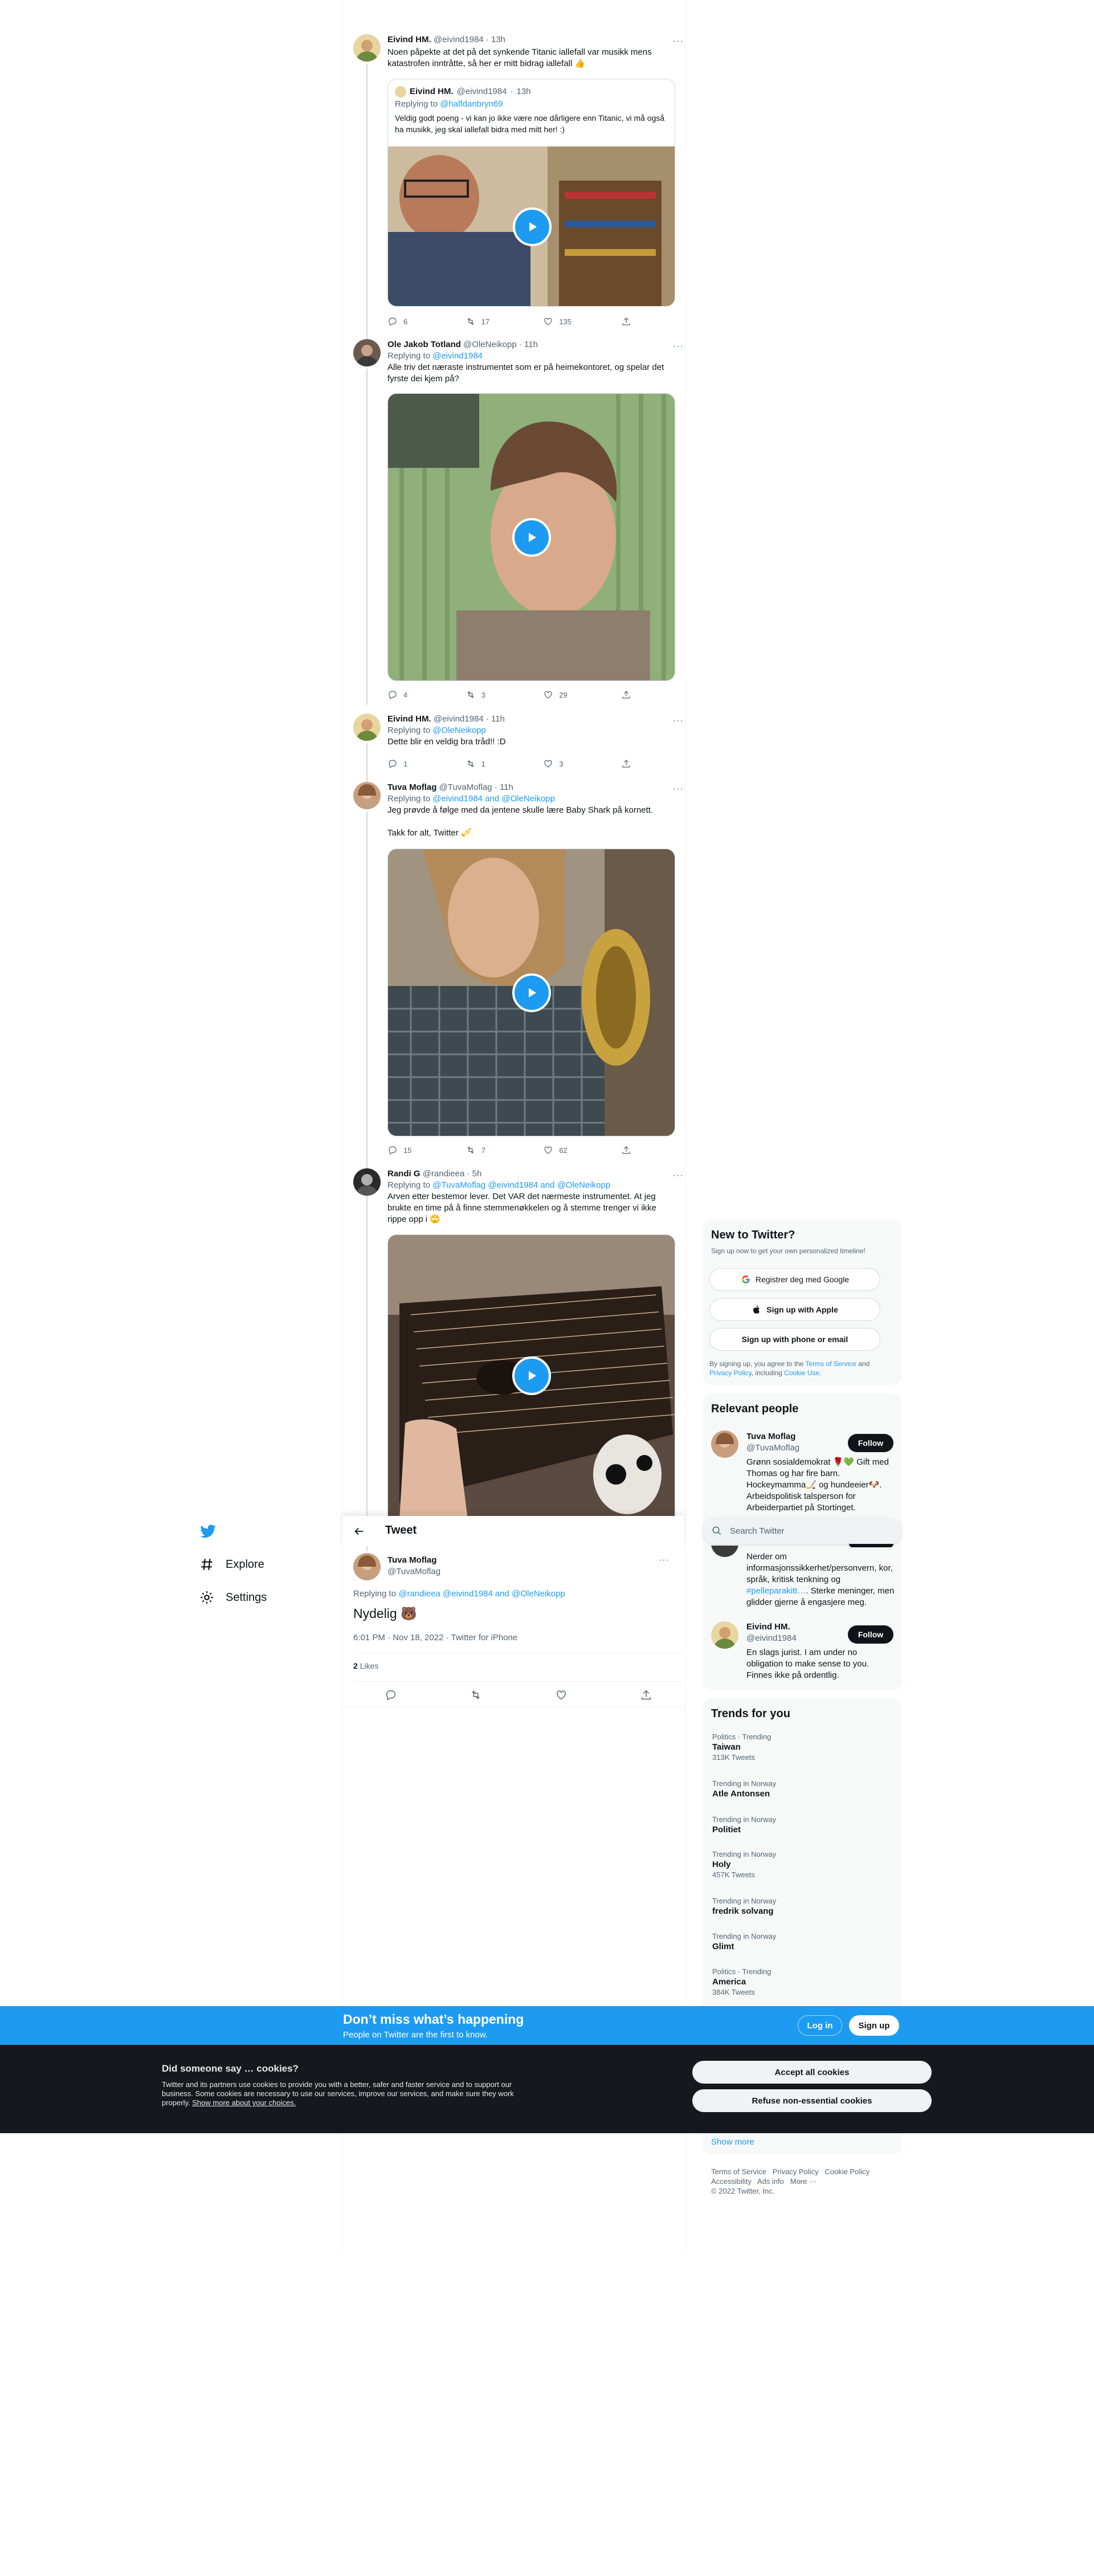  Describe the element at coordinates (871, 1545) in the screenshot. I see `follow-button` at that location.